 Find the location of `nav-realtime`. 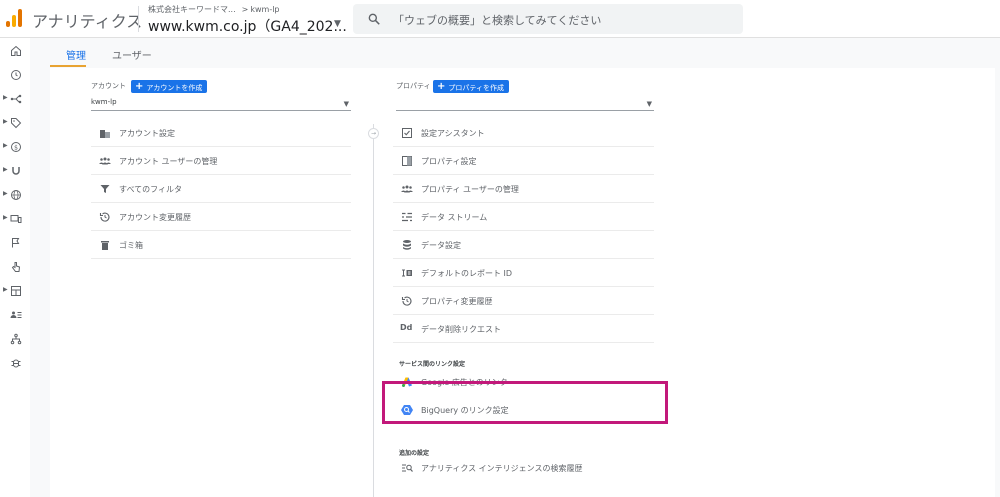

nav-realtime is located at coordinates (15, 75).